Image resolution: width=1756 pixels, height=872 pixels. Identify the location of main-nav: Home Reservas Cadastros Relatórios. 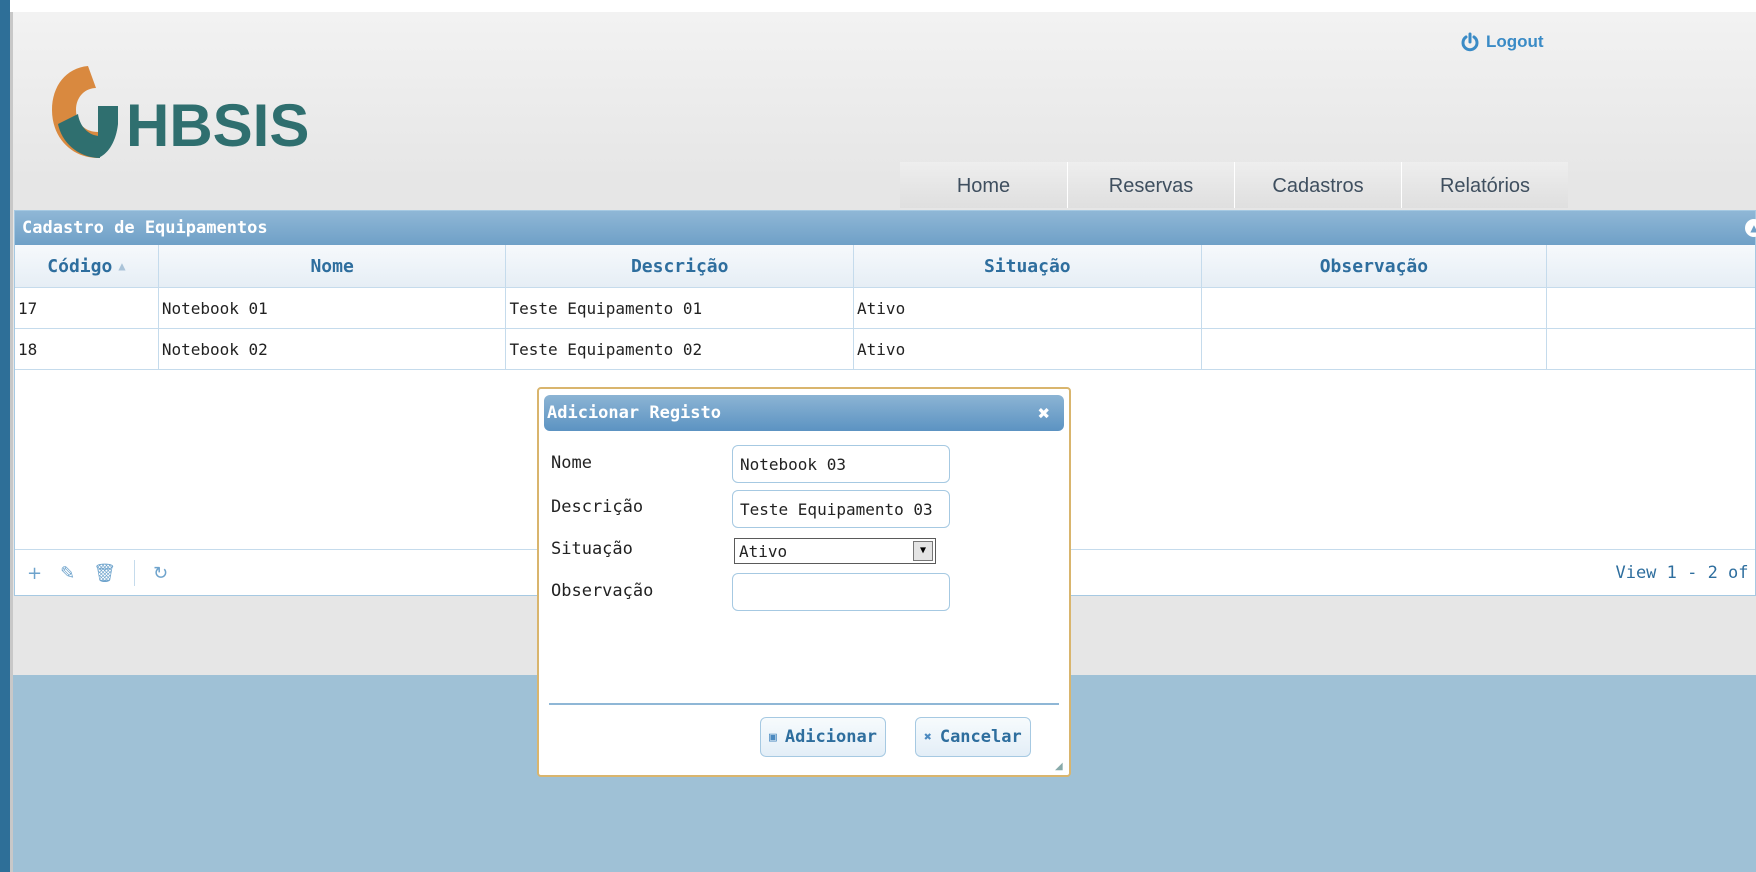
(1234, 185).